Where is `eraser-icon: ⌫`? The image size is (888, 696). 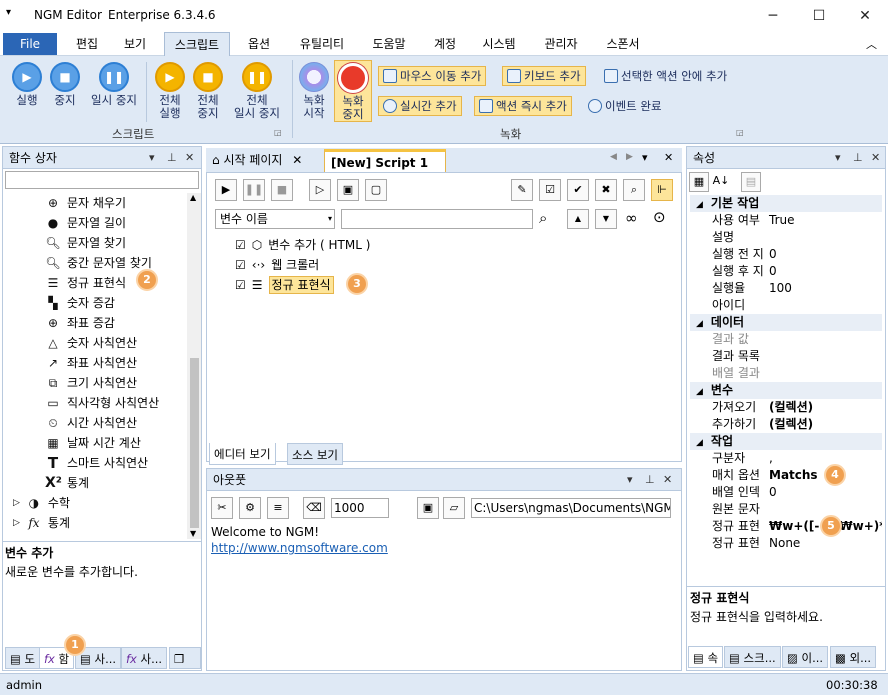 eraser-icon: ⌫ is located at coordinates (314, 508).